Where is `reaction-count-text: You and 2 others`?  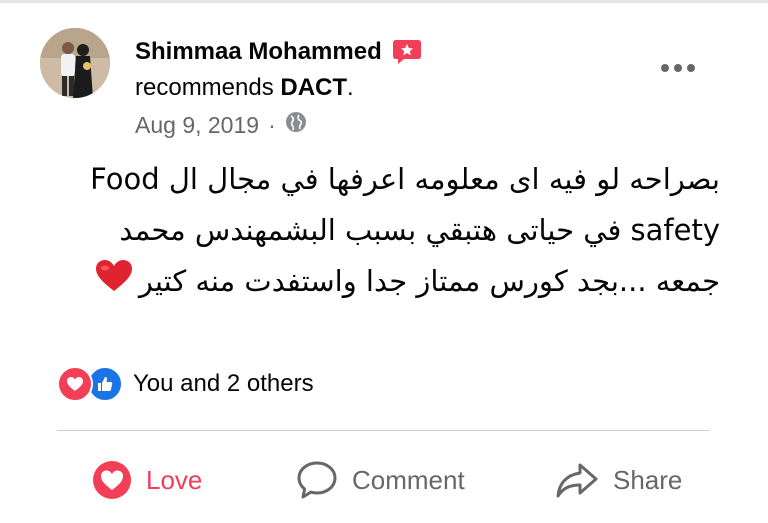 reaction-count-text: You and 2 others is located at coordinates (223, 384).